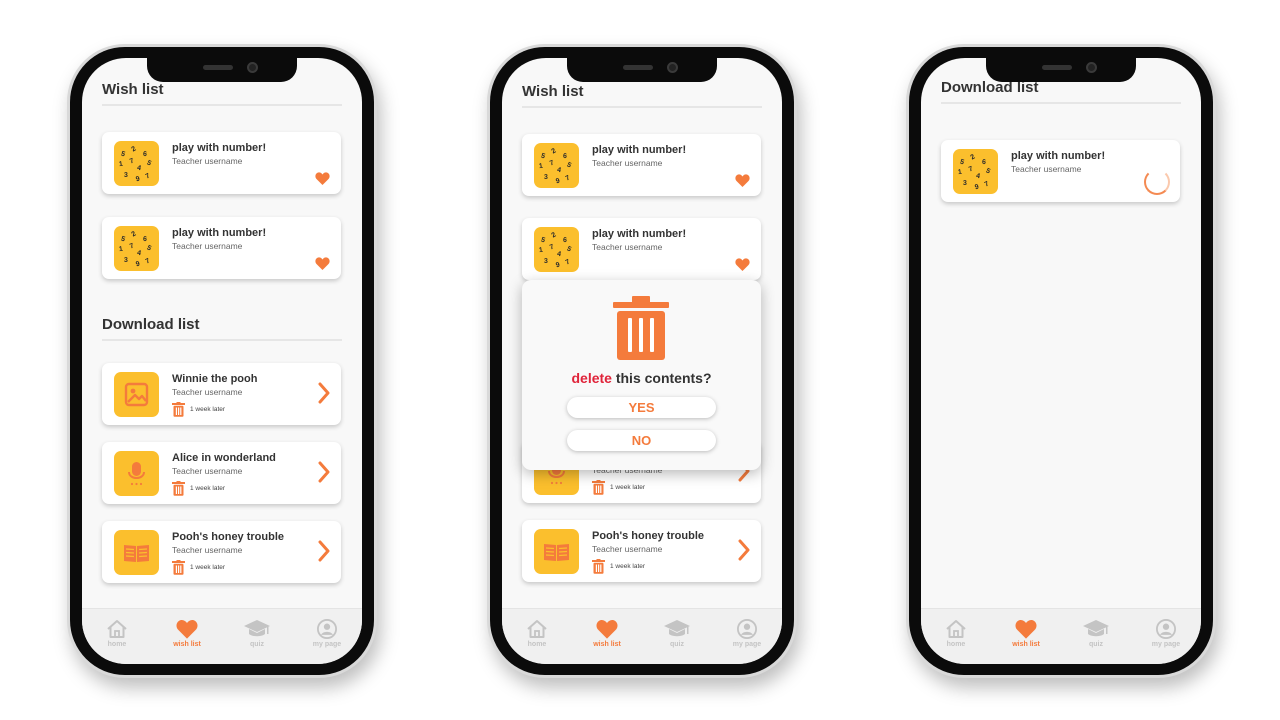 Image resolution: width=1280 pixels, height=720 pixels. What do you see at coordinates (628, 566) in the screenshot?
I see `expiry-text: 1 week later` at bounding box center [628, 566].